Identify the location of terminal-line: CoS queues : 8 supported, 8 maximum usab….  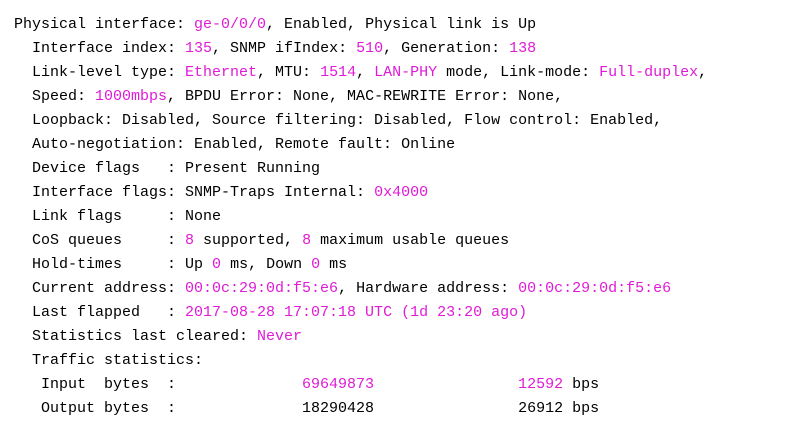
(360, 241).